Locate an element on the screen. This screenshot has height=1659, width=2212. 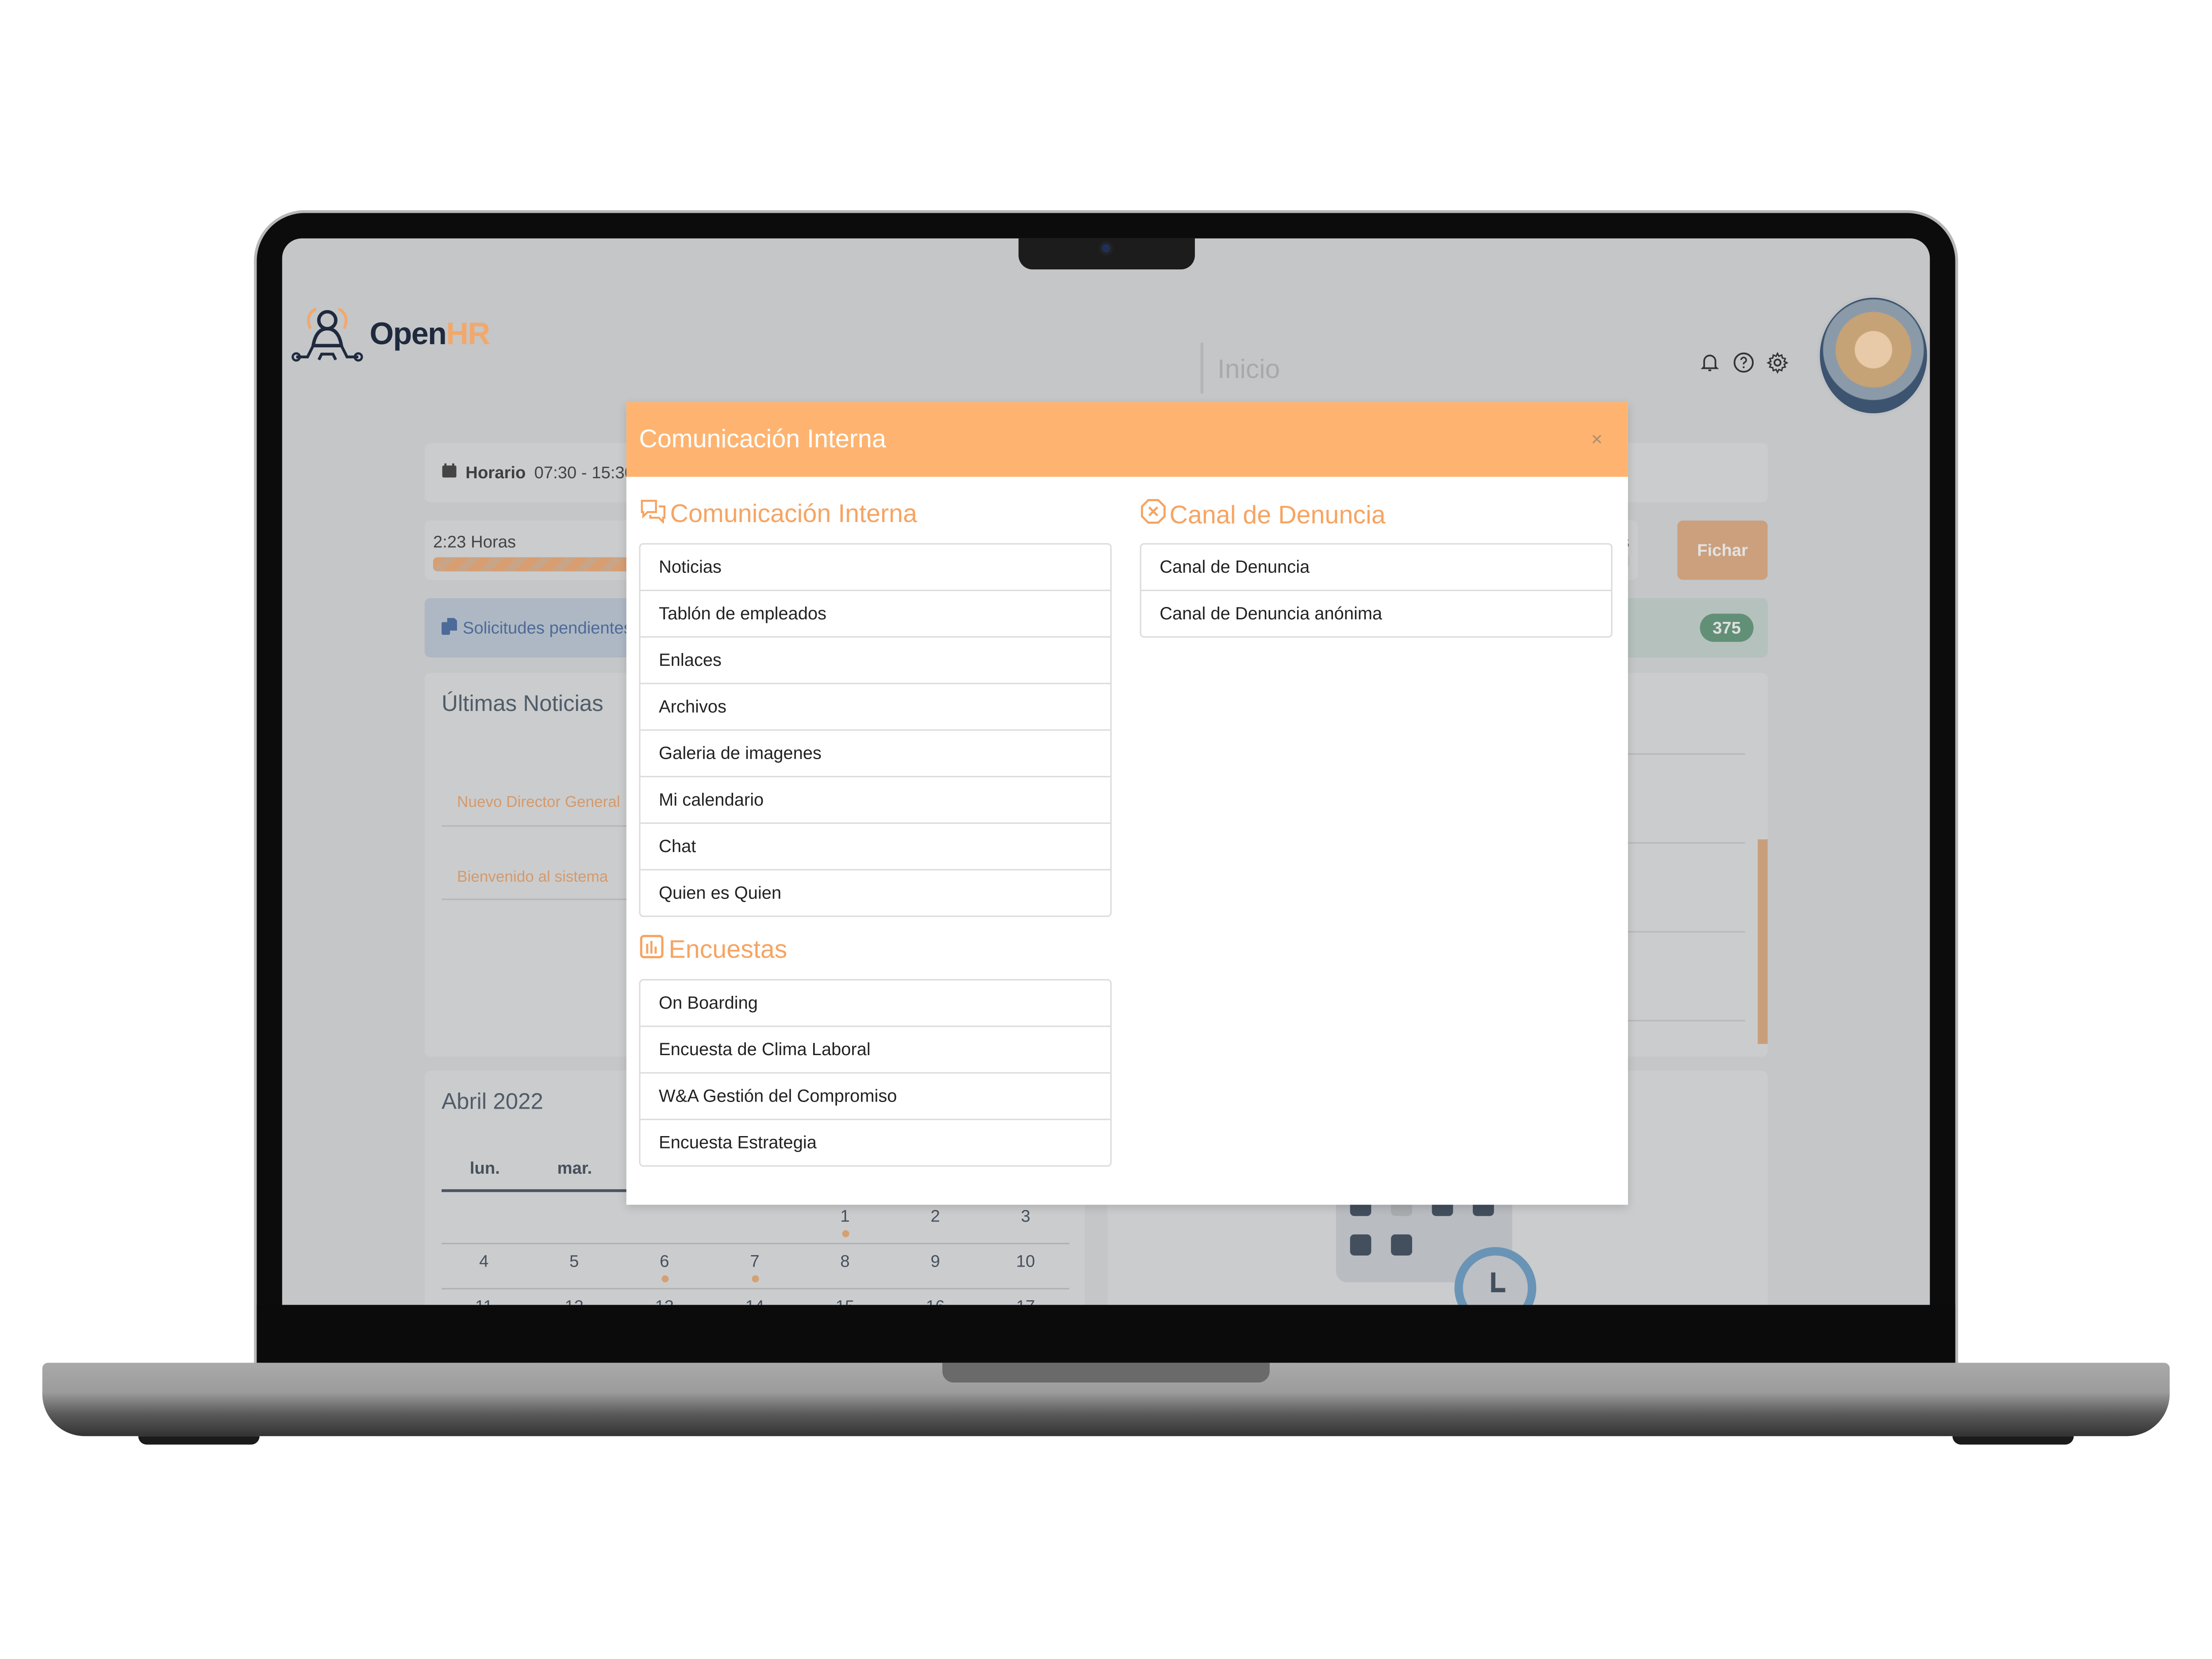
page-title: Inicio is located at coordinates (1240, 368).